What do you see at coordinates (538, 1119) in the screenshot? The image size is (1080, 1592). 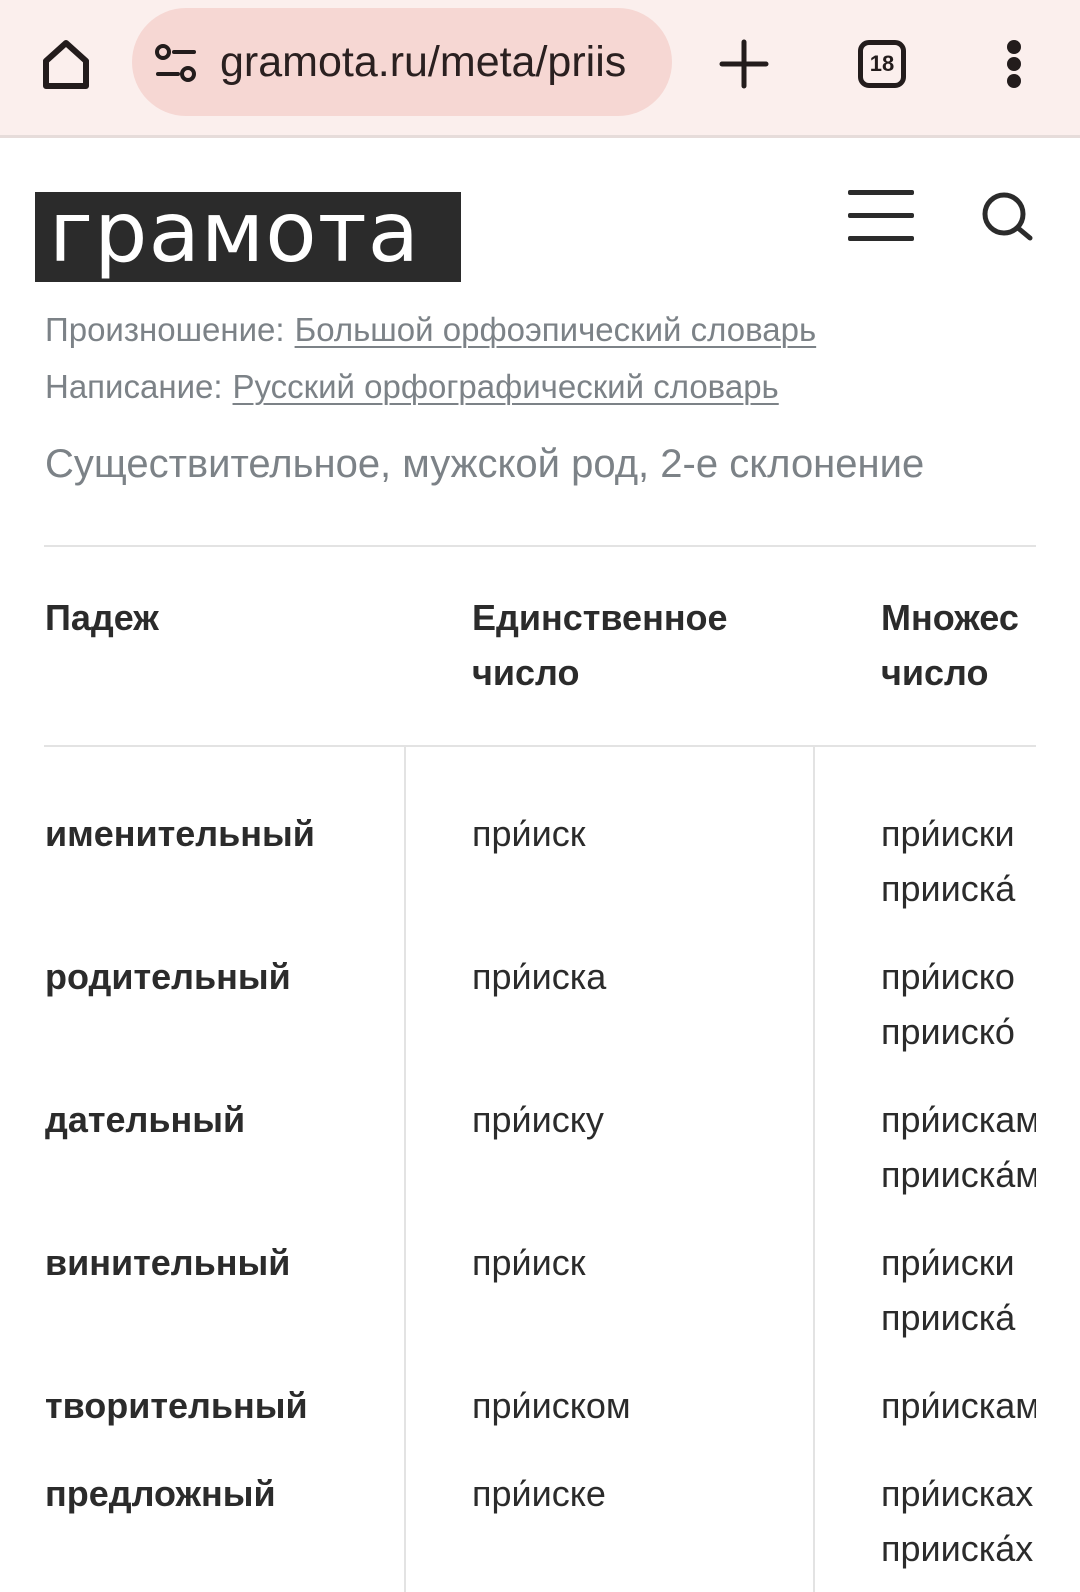 I see `table-row-singular: при́иску` at bounding box center [538, 1119].